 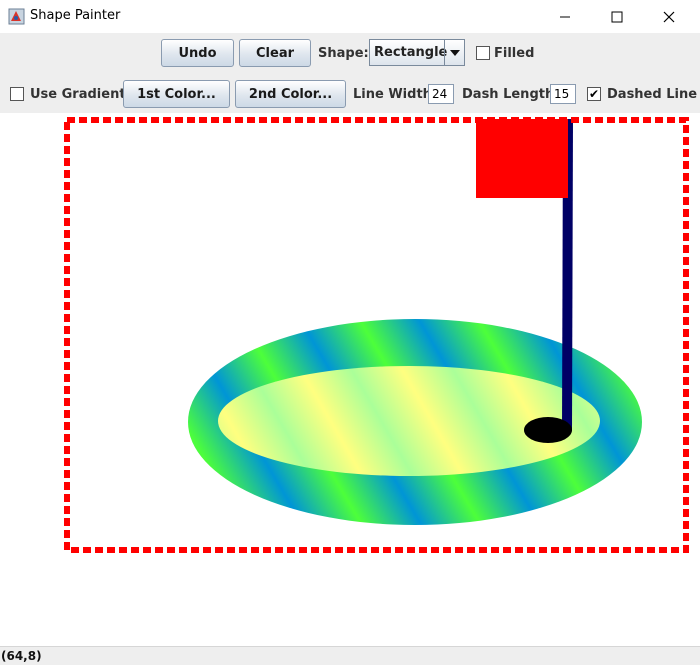 What do you see at coordinates (16, 16) in the screenshot?
I see `java-app-icon` at bounding box center [16, 16].